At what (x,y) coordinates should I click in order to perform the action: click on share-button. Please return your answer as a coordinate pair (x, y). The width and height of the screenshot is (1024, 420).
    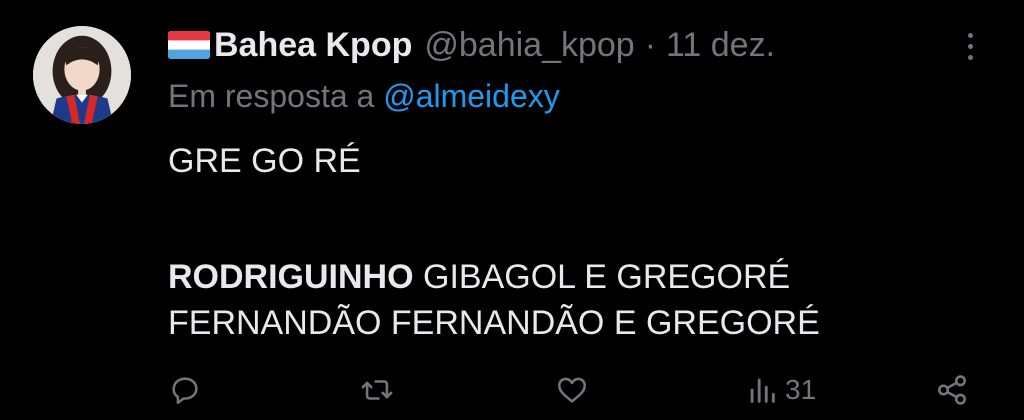
    Looking at the image, I should click on (952, 390).